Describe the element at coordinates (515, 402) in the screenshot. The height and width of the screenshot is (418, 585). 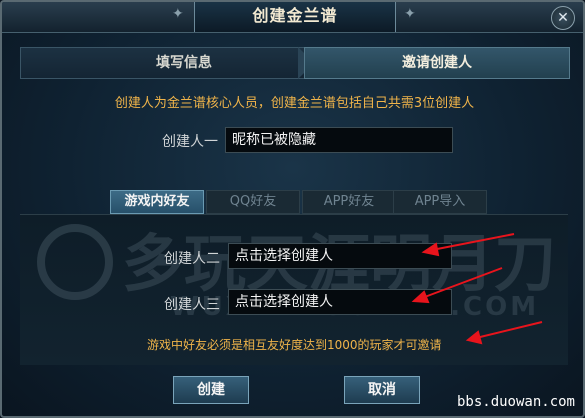
I see `source-credit: bbs.duowan.com` at that location.